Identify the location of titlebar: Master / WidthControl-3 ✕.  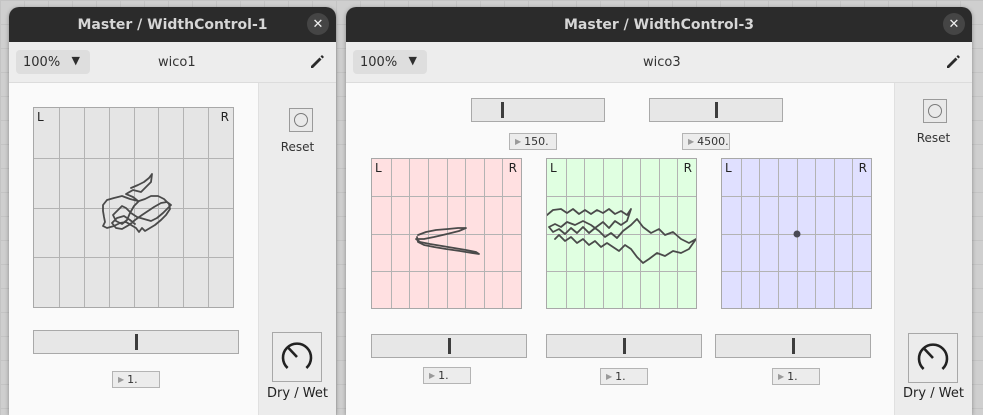
(659, 24).